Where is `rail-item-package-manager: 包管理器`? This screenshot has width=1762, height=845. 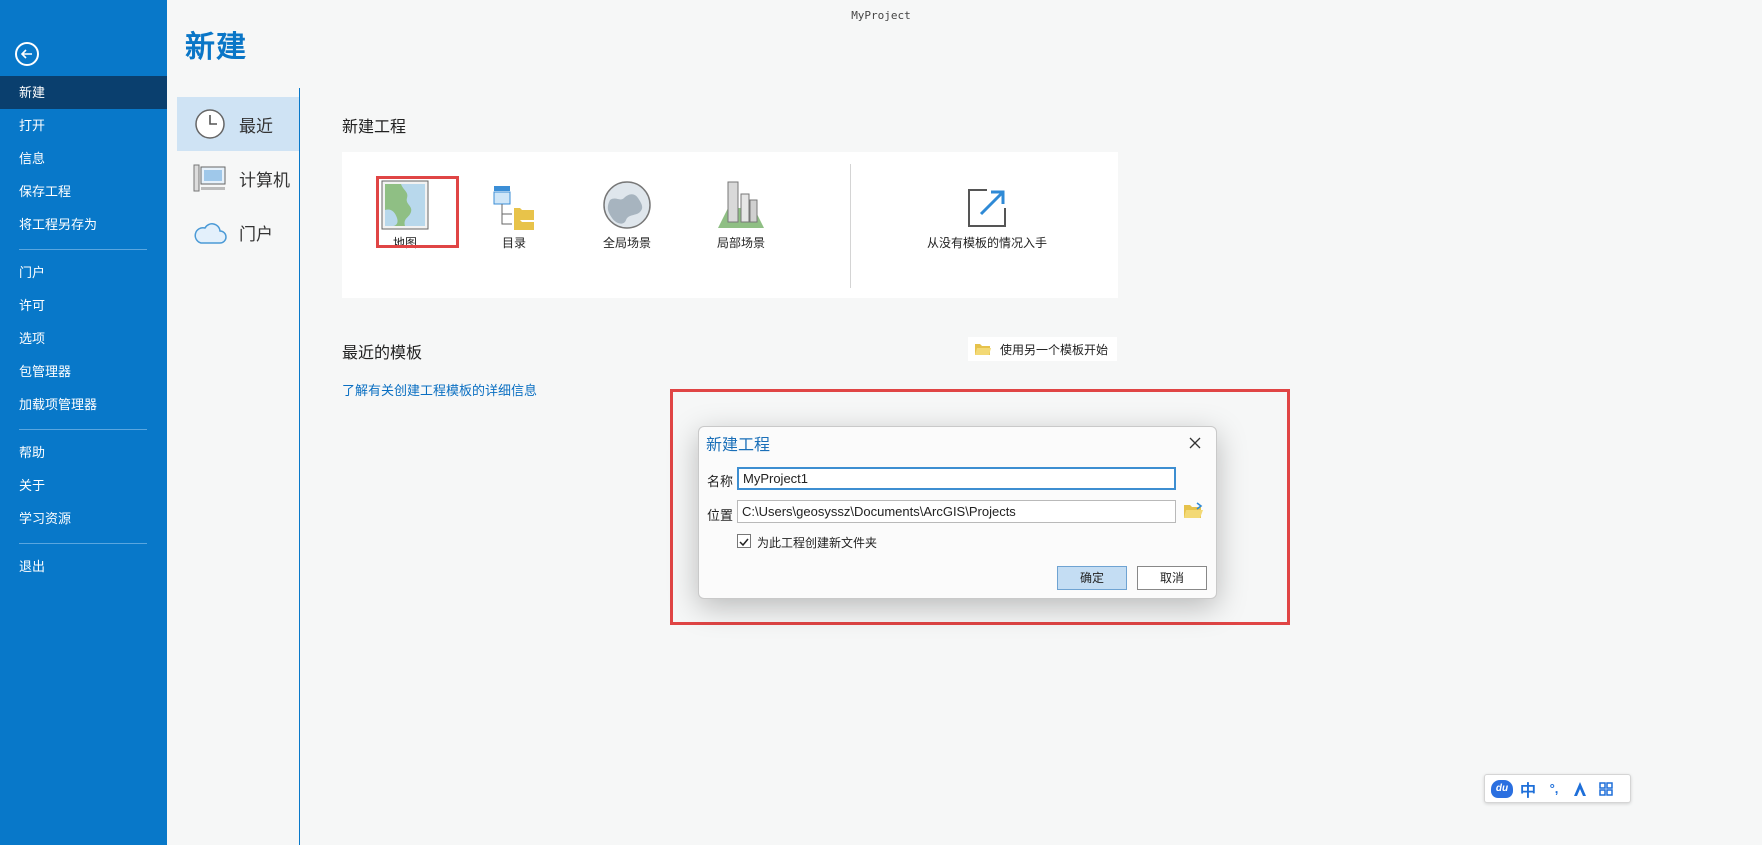 rail-item-package-manager: 包管理器 is located at coordinates (83, 371).